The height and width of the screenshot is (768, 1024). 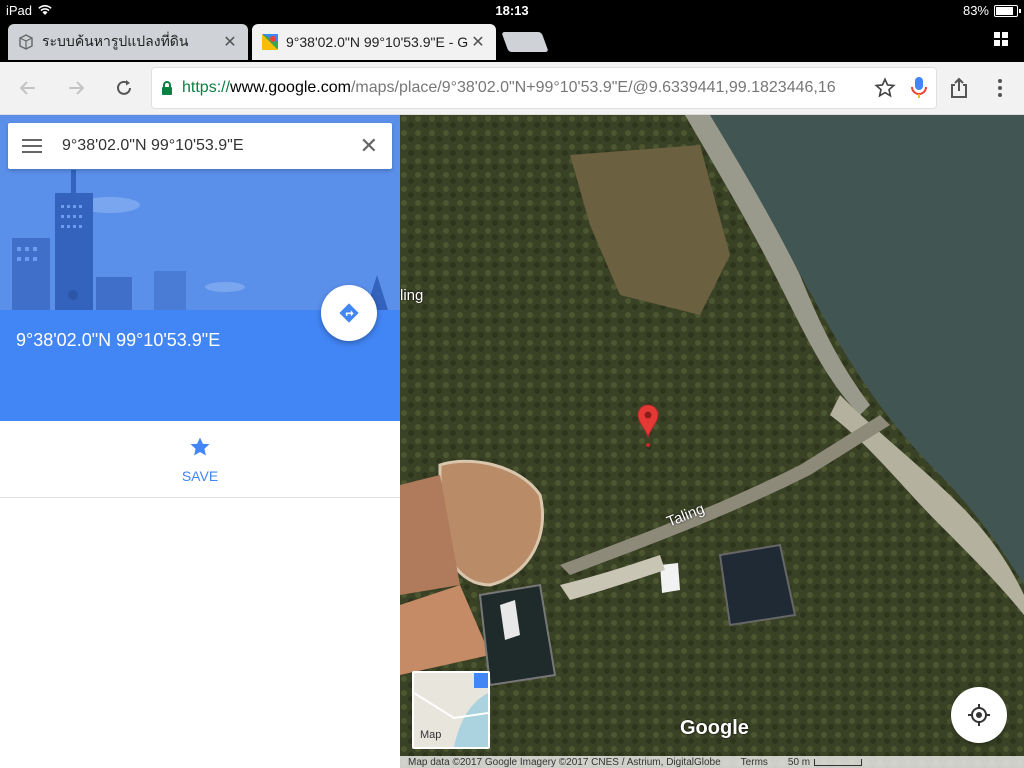 What do you see at coordinates (1007, 10) in the screenshot?
I see `battery-icon` at bounding box center [1007, 10].